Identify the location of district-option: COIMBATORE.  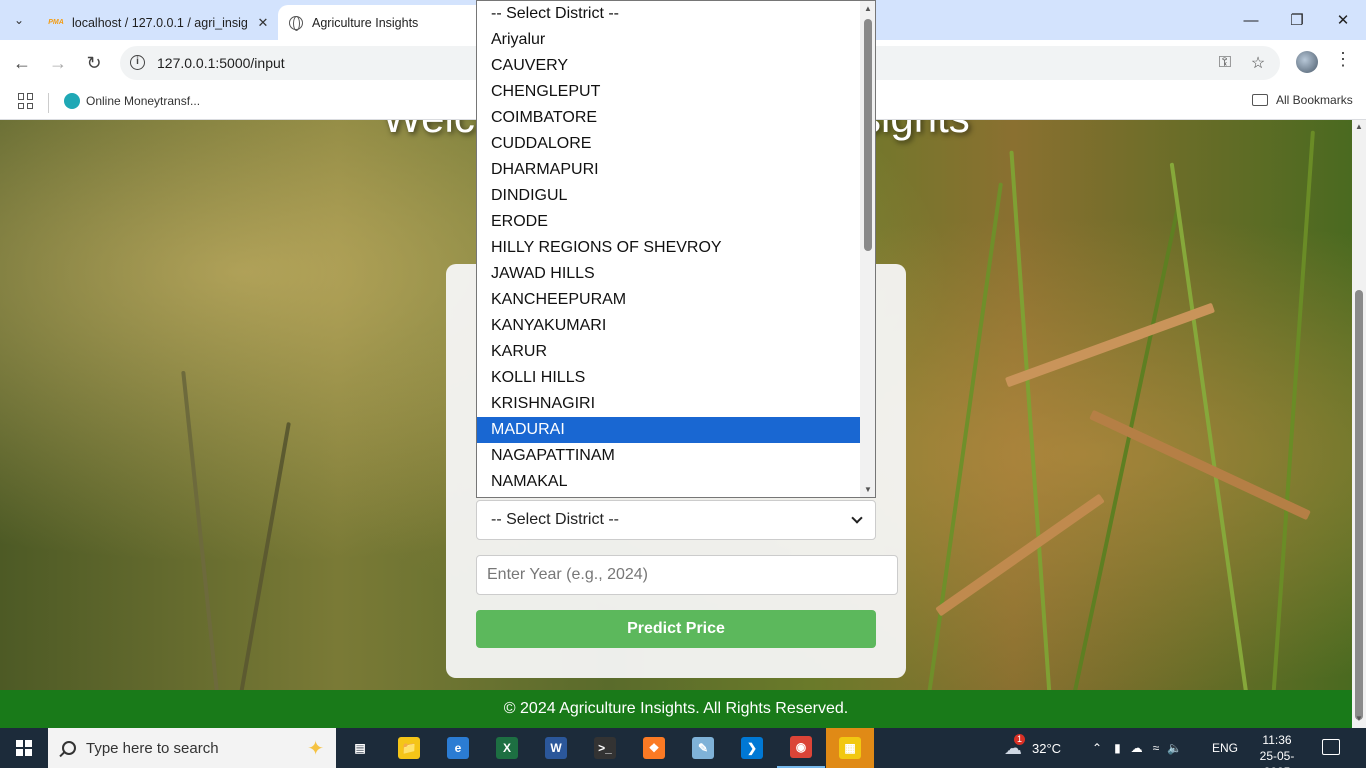
(669, 118).